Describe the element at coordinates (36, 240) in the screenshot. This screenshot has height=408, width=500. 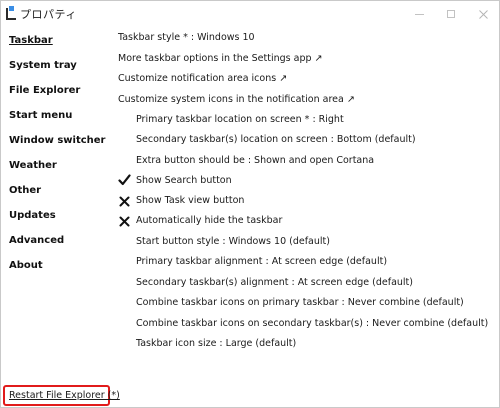
I see `sidebar-item-advanced: Advanced` at that location.